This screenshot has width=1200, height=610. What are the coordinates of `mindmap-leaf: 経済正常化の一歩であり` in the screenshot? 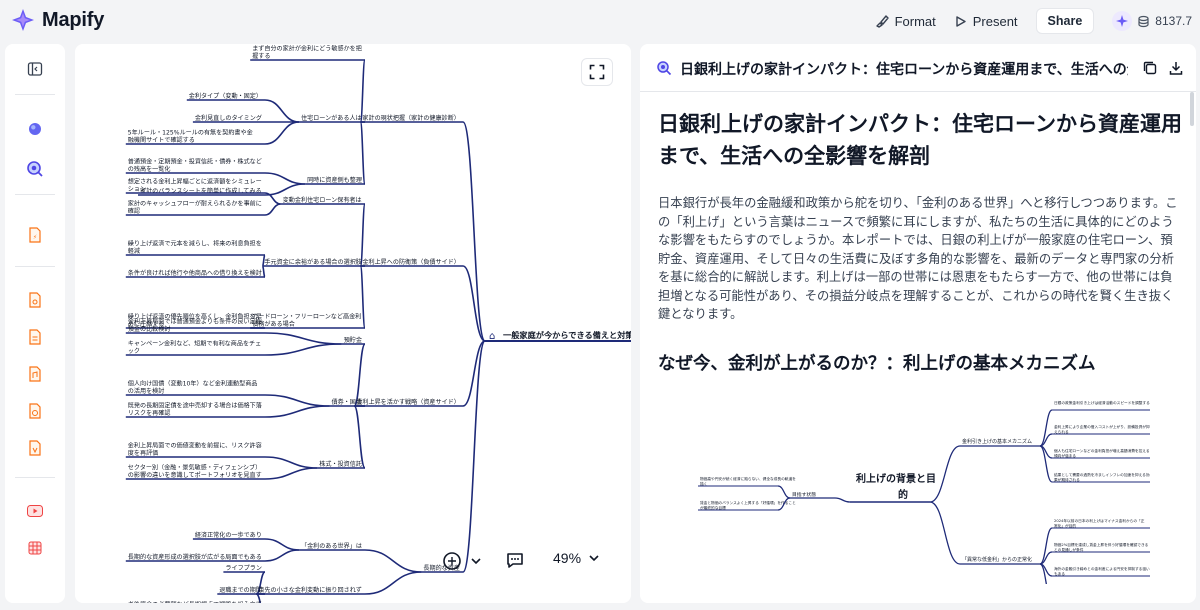 It's located at (228, 535).